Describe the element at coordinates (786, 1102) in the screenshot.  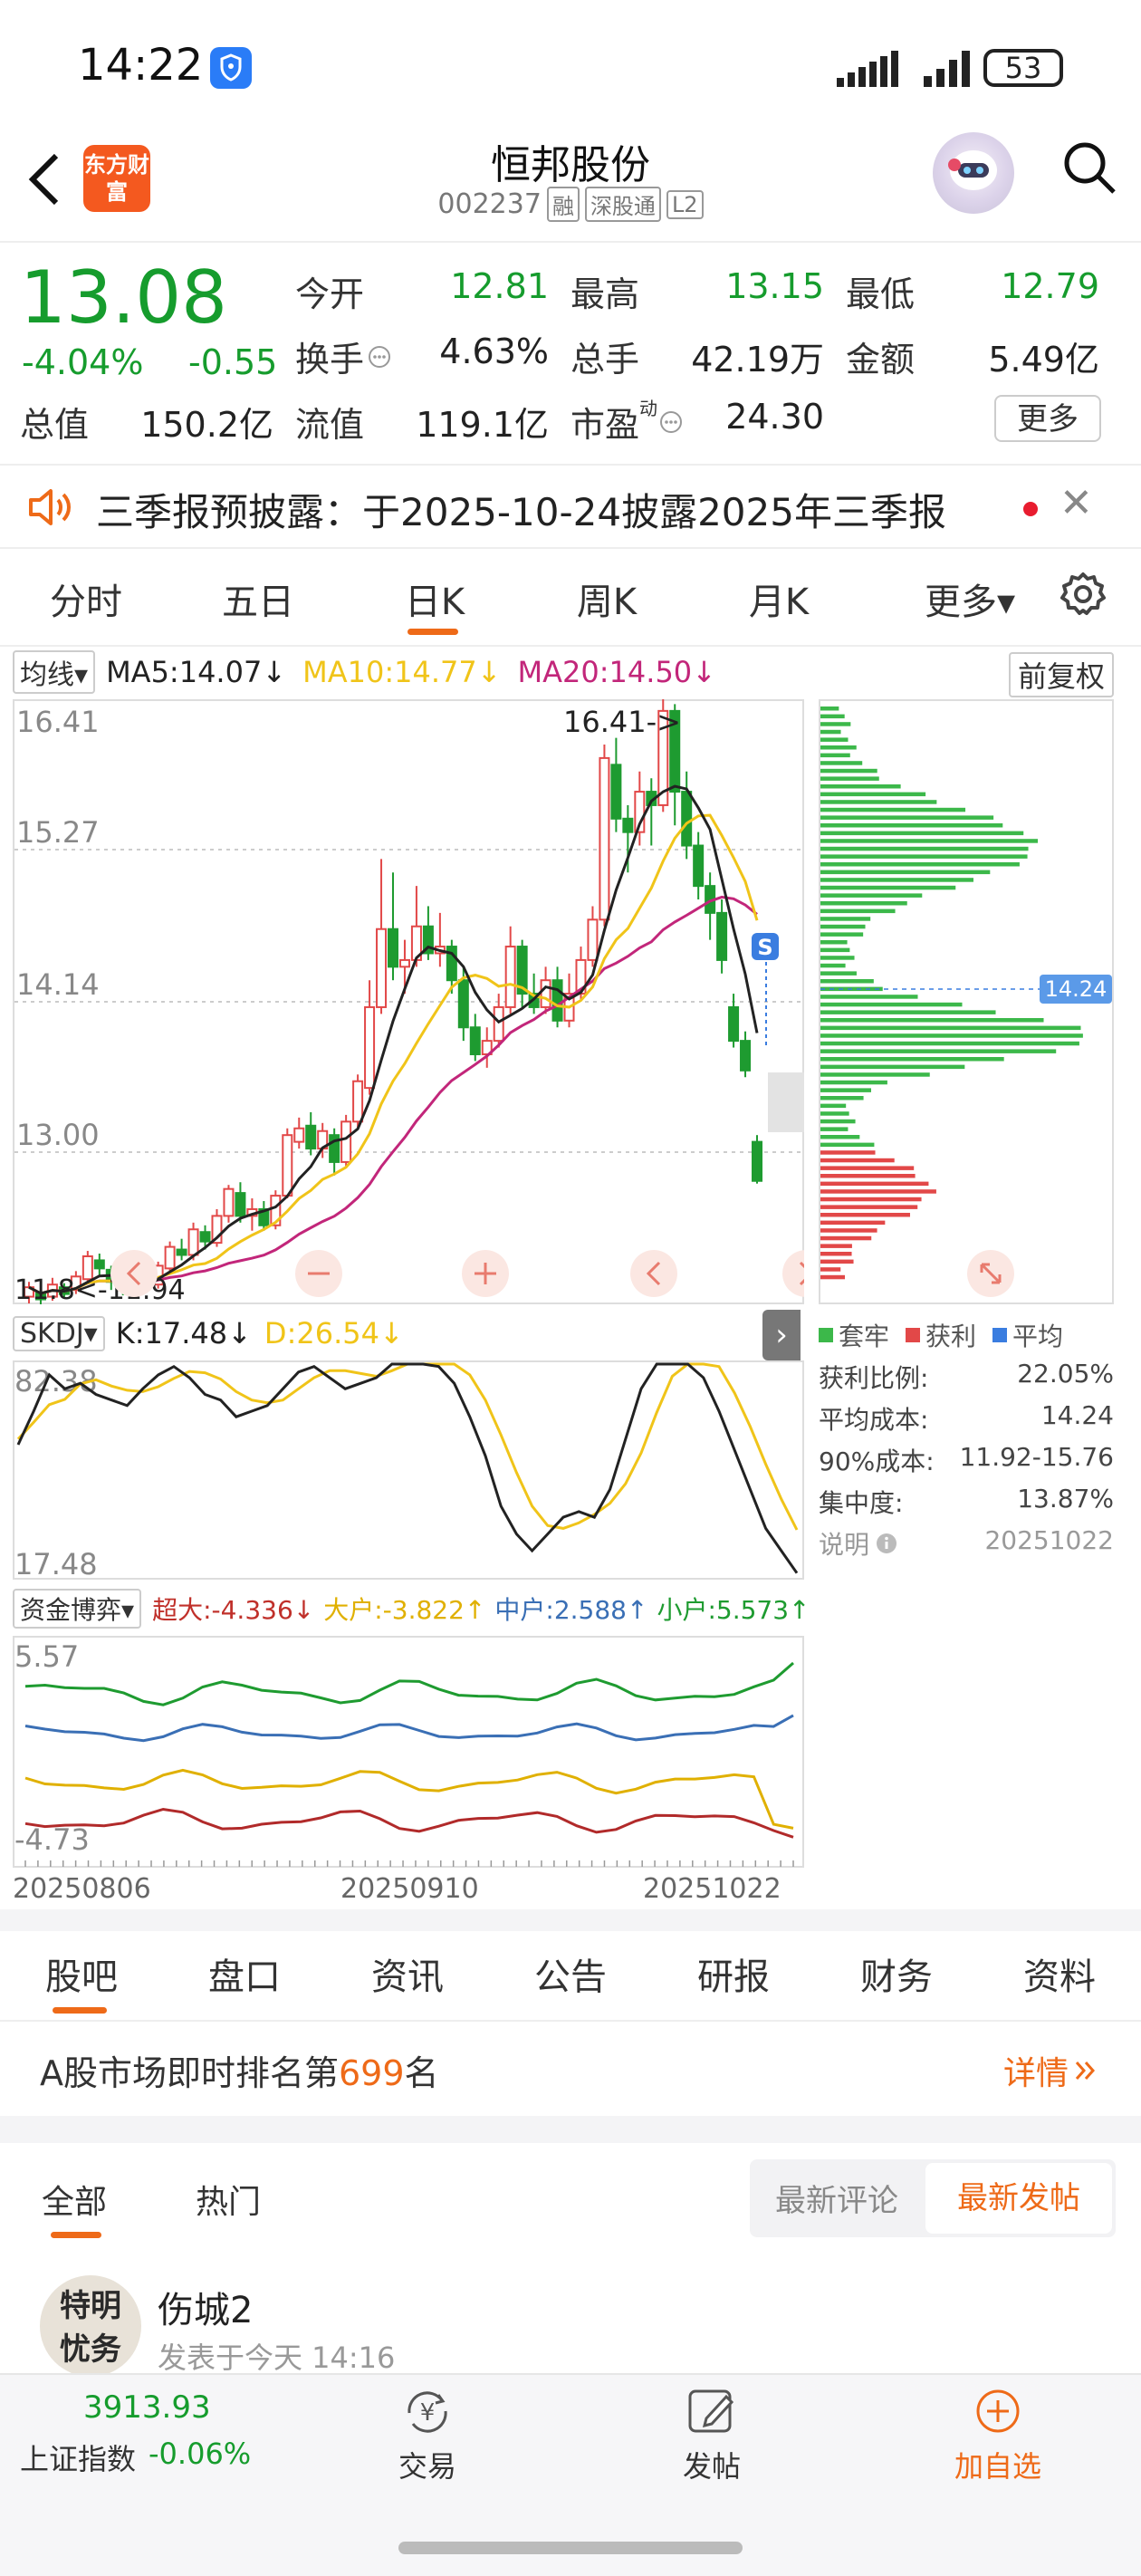
I see `current-volume-shade` at that location.